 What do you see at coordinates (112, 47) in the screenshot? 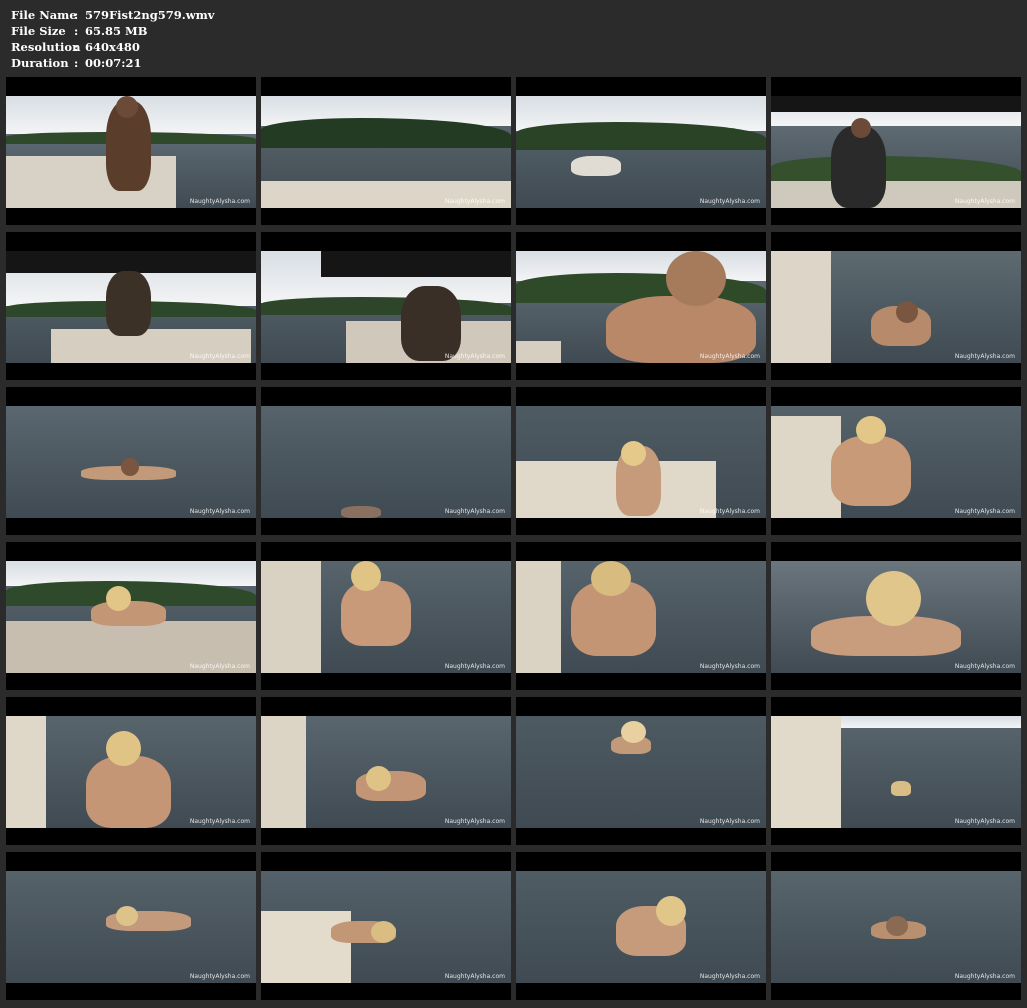
I see `resolution-value: 640x480` at bounding box center [112, 47].